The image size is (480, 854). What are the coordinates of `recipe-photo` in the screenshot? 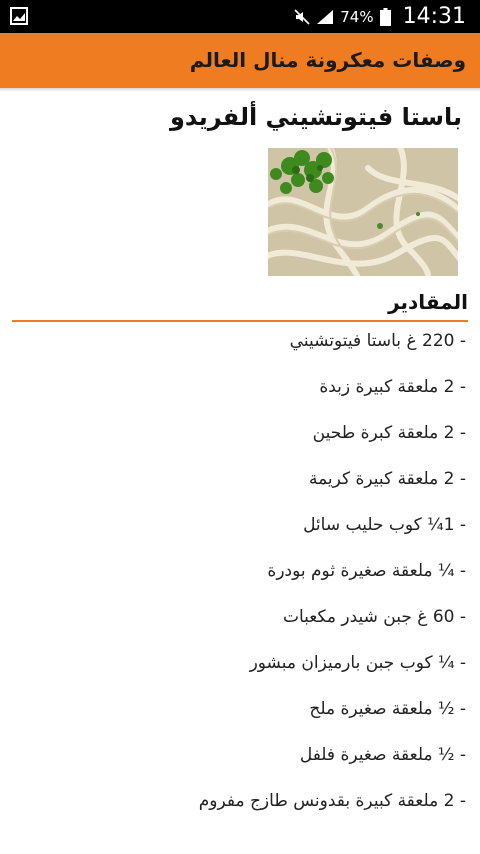 It's located at (363, 212).